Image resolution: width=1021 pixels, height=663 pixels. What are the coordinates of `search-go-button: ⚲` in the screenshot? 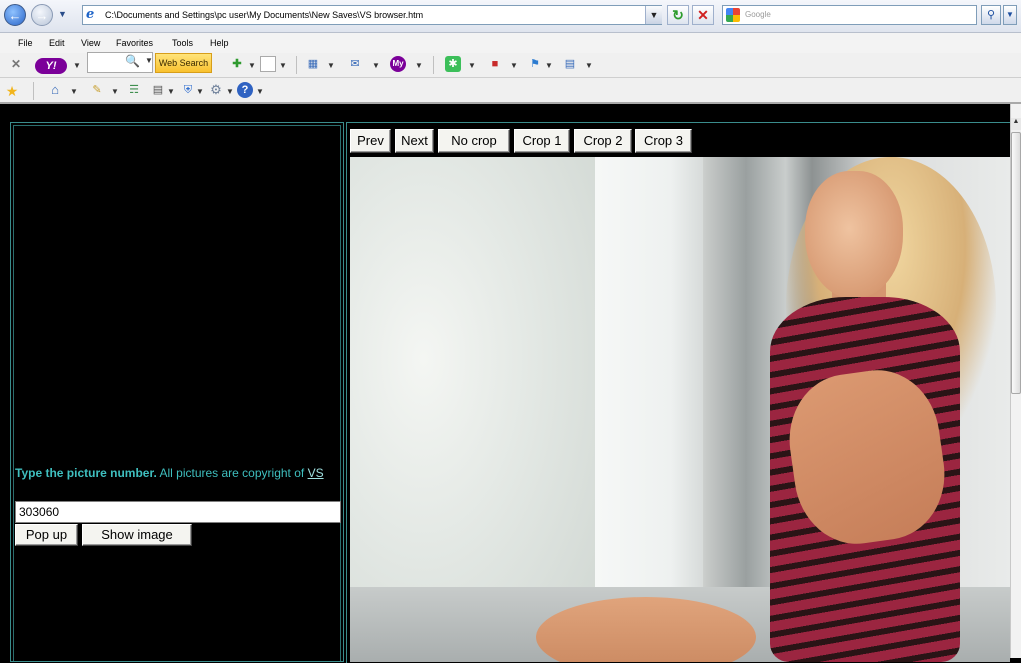 It's located at (991, 15).